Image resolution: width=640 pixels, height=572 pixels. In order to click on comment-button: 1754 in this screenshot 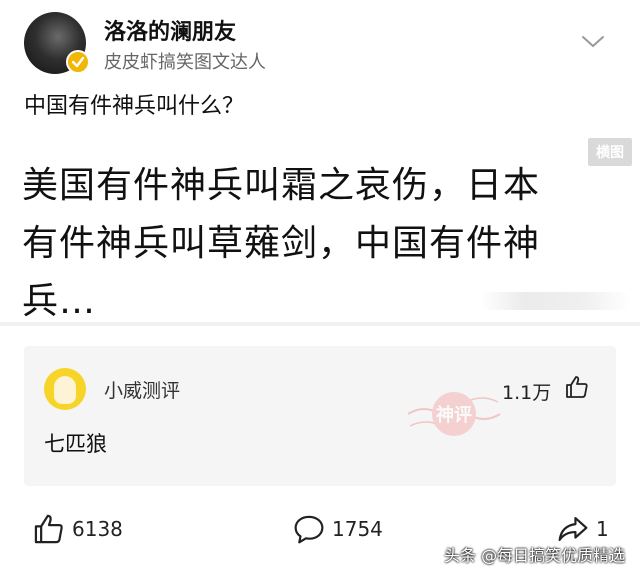, I will do `click(337, 529)`.